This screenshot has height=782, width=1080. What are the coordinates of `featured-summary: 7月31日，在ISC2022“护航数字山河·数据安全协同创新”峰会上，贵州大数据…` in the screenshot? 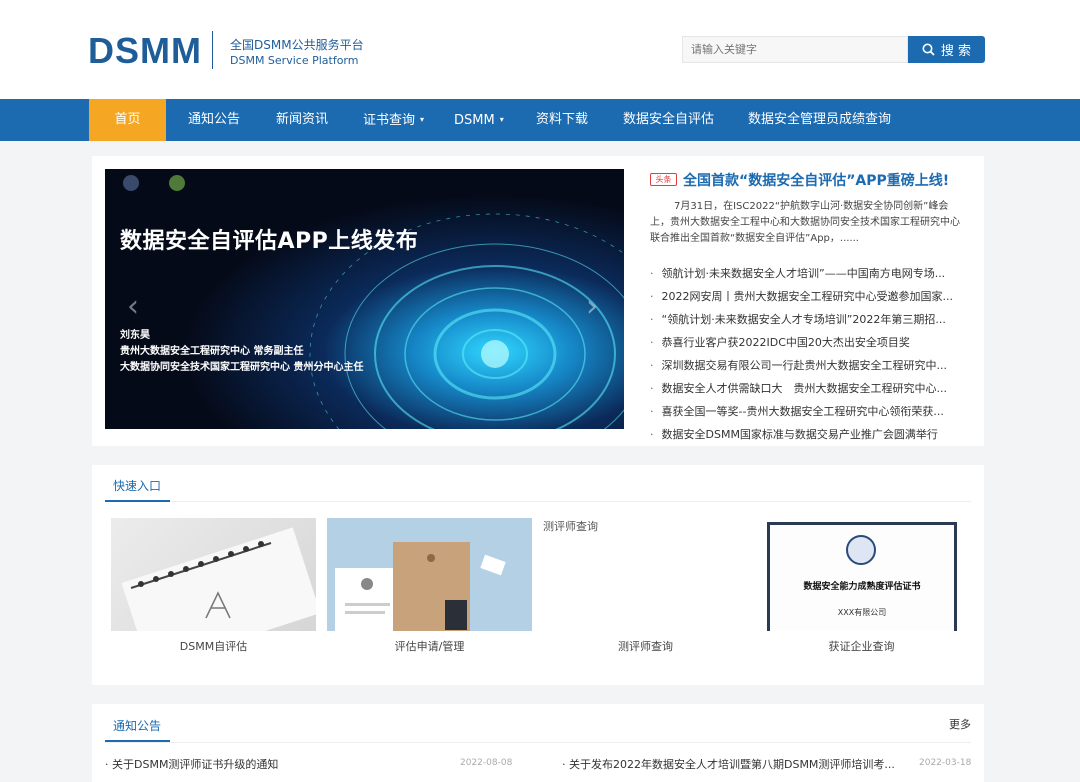 It's located at (805, 222).